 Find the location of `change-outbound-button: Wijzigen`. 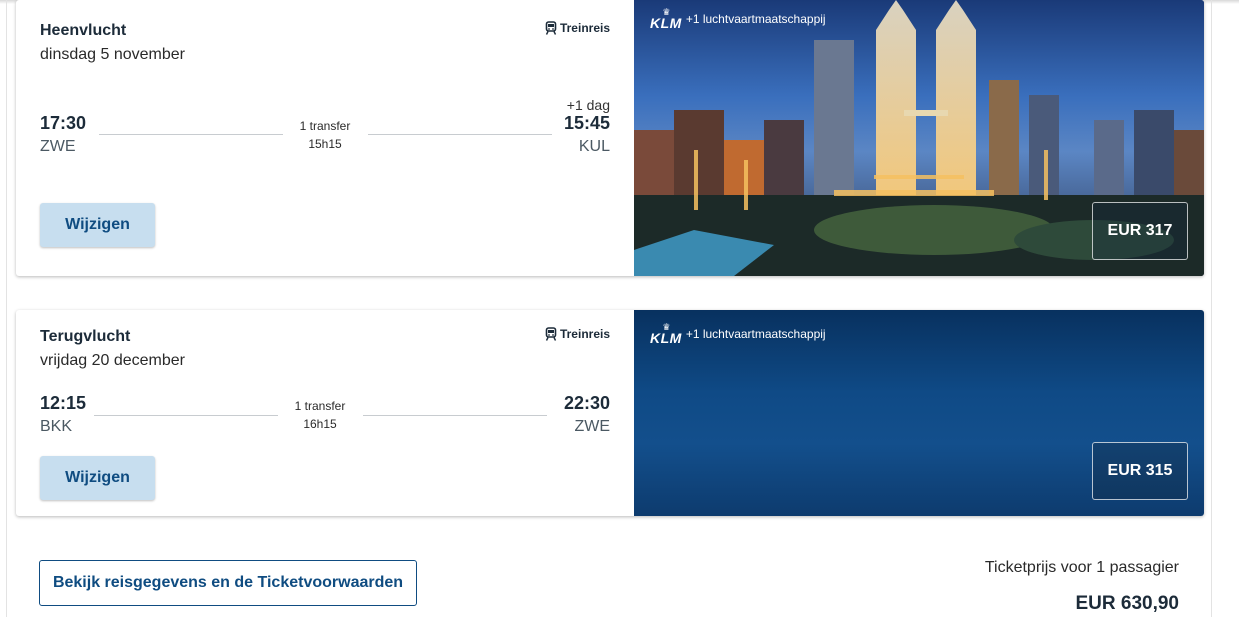

change-outbound-button: Wijzigen is located at coordinates (97, 225).